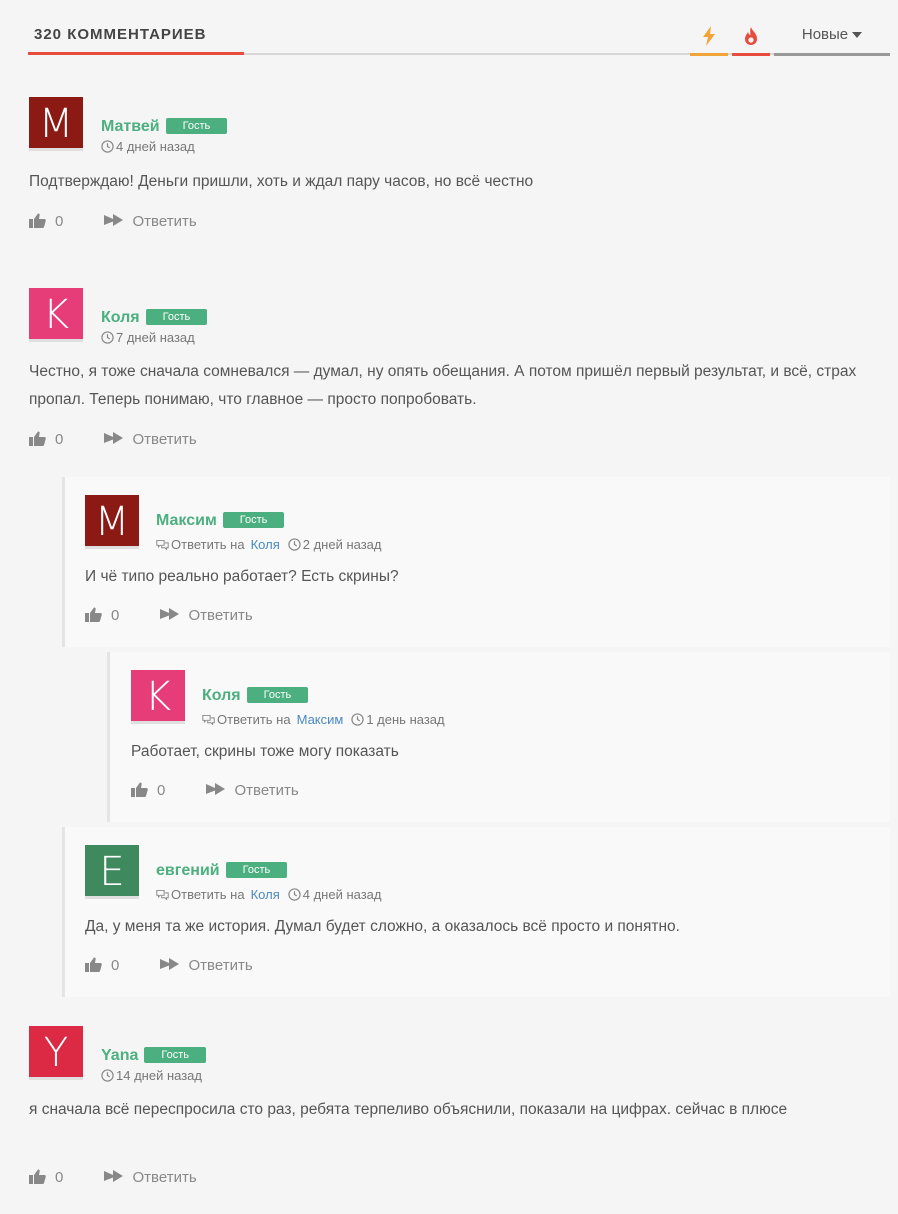 This screenshot has width=898, height=1214. I want to click on comment-time: 14 дней назад, so click(159, 1075).